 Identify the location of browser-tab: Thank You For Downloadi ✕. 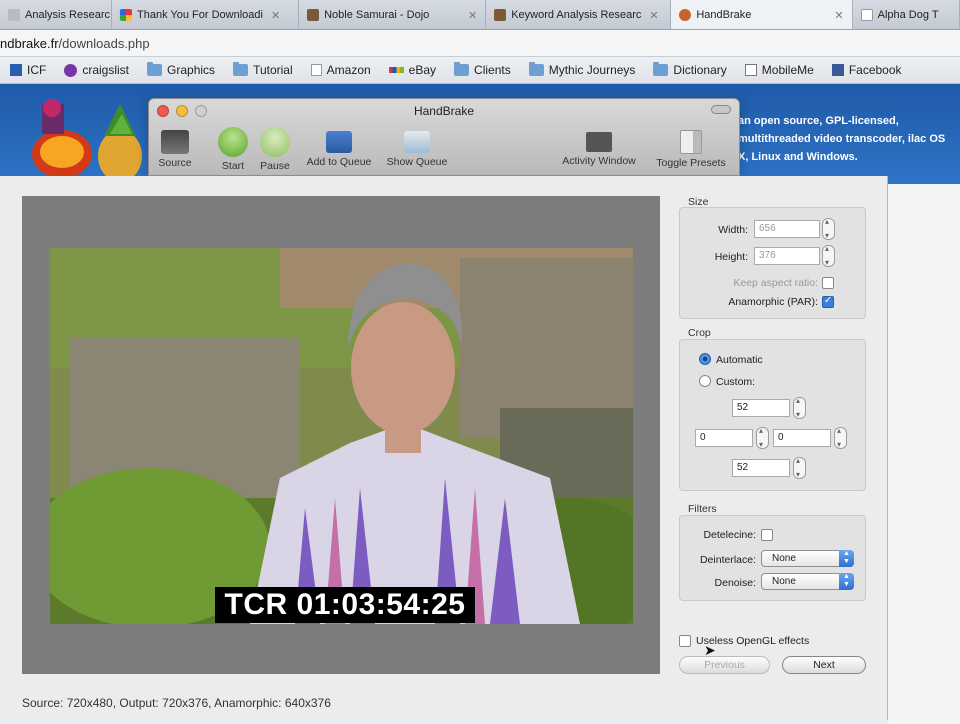
(206, 14).